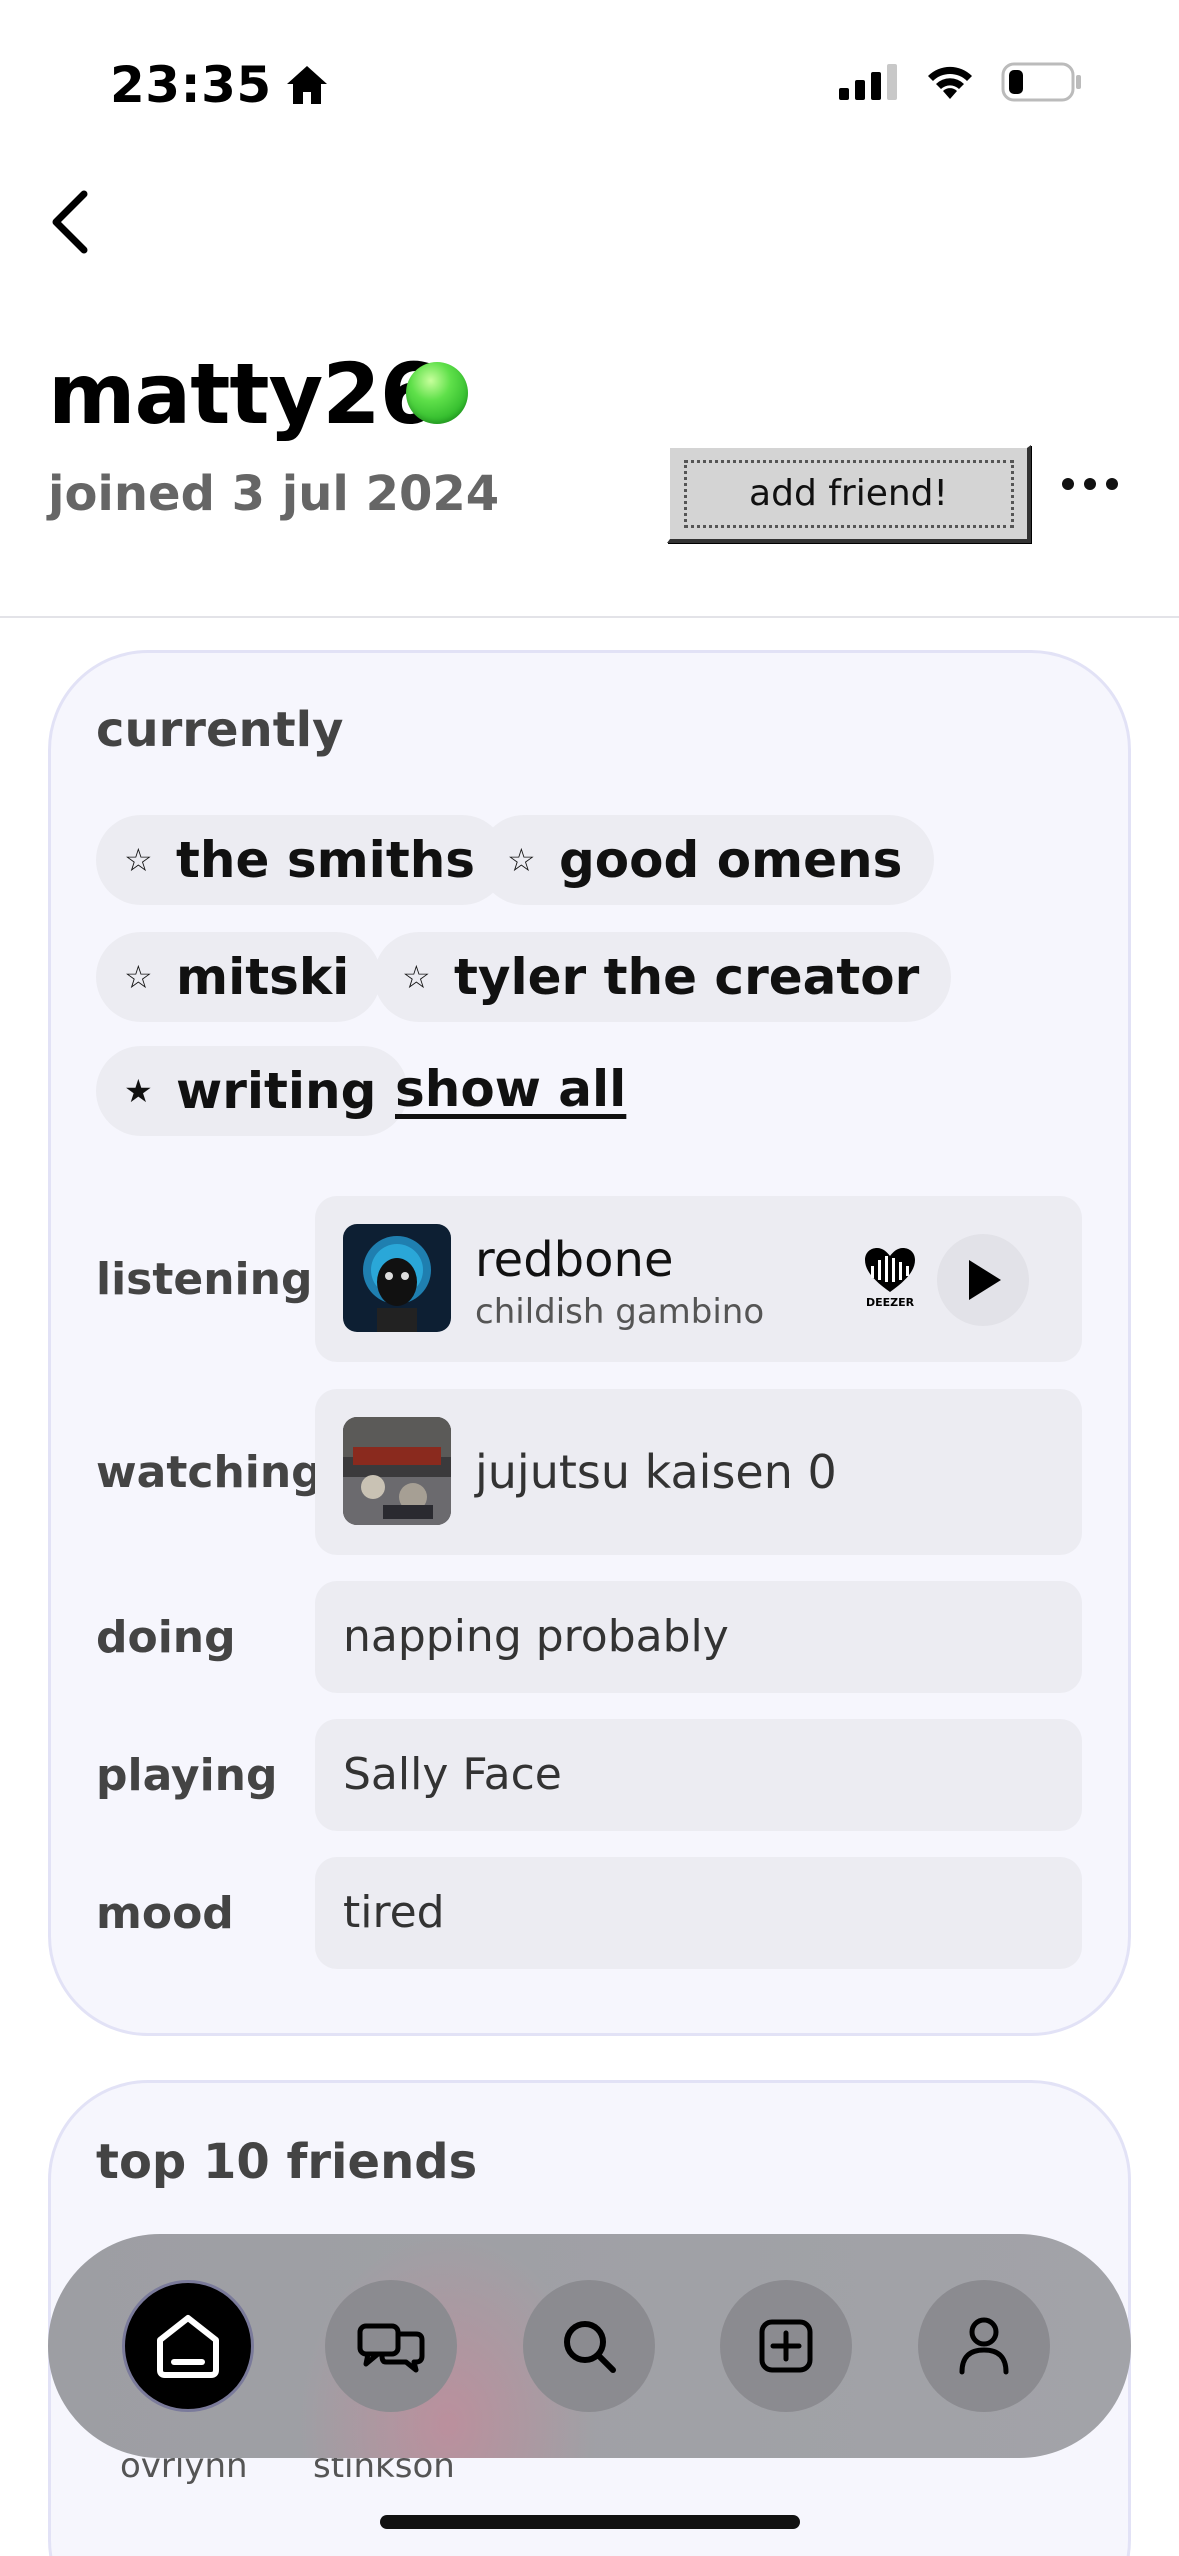 This screenshot has height=2556, width=1179. What do you see at coordinates (209, 1472) in the screenshot?
I see `watching-label: watching` at bounding box center [209, 1472].